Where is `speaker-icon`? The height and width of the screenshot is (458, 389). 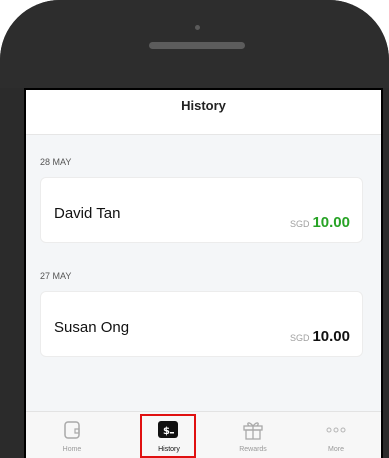
speaker-icon is located at coordinates (197, 45).